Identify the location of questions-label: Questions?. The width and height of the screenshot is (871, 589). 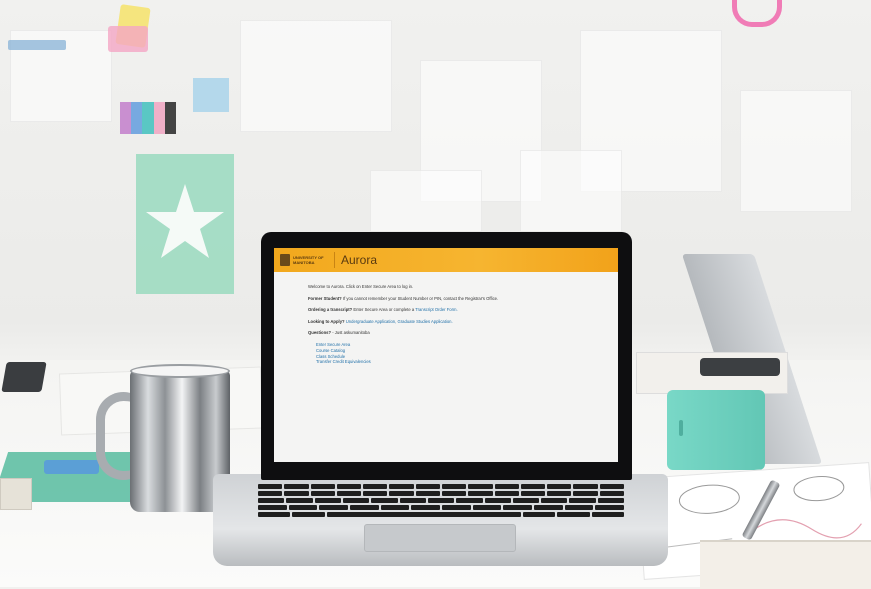
(320, 333).